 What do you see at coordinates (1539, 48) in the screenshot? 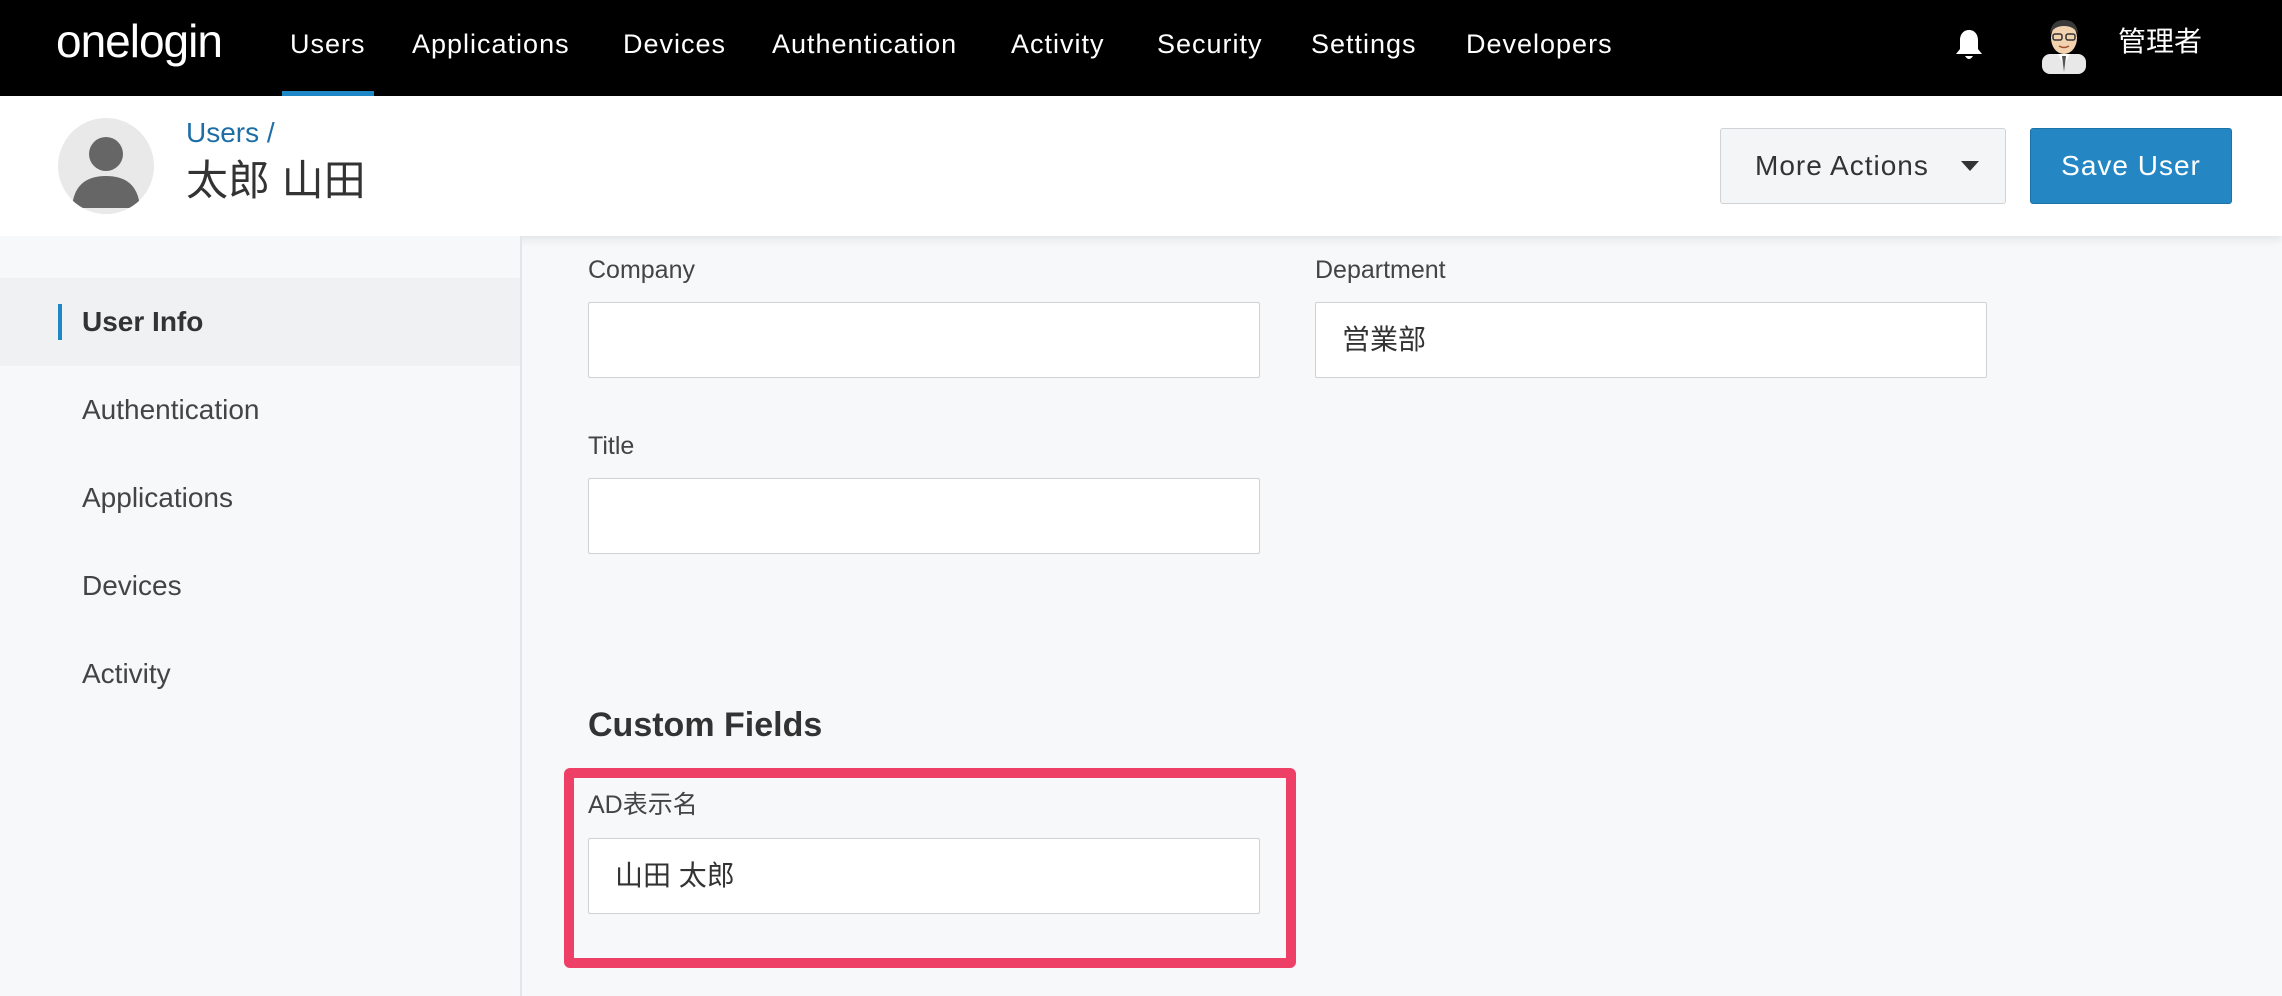
I see `nav-developers: Developers` at bounding box center [1539, 48].